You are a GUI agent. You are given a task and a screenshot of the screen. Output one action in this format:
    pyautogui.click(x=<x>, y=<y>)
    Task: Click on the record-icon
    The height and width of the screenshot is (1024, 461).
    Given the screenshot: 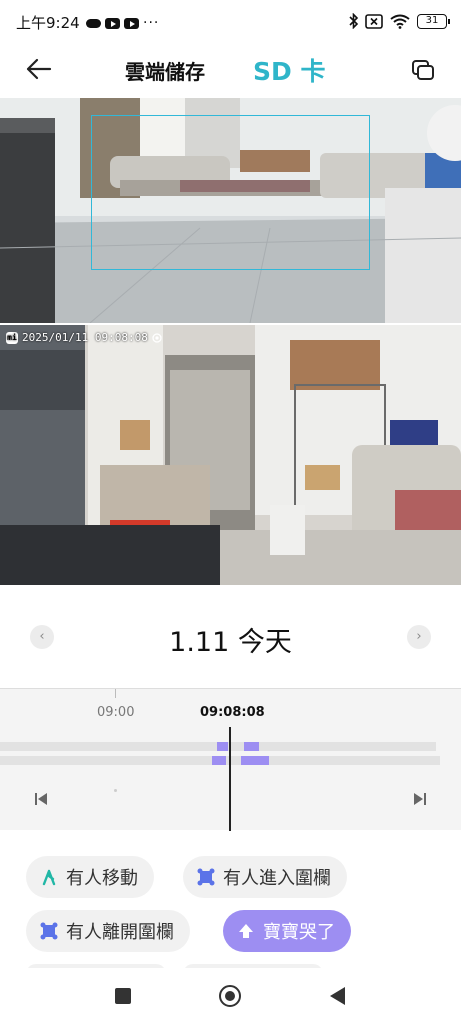 What is the action you would take?
    pyautogui.click(x=157, y=337)
    